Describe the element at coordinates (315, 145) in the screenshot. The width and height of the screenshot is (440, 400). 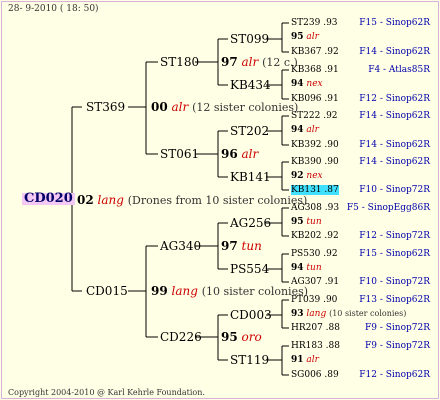
I see `gen4-sire-b: KB392 .90` at that location.